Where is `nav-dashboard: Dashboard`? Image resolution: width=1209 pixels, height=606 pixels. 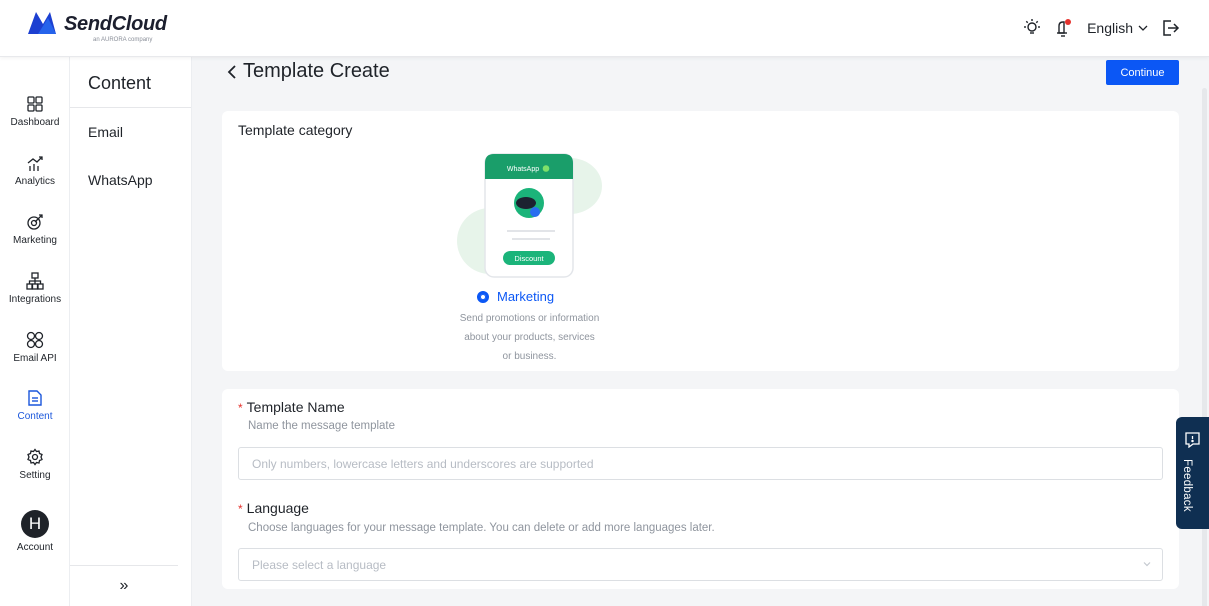 nav-dashboard: Dashboard is located at coordinates (35, 110).